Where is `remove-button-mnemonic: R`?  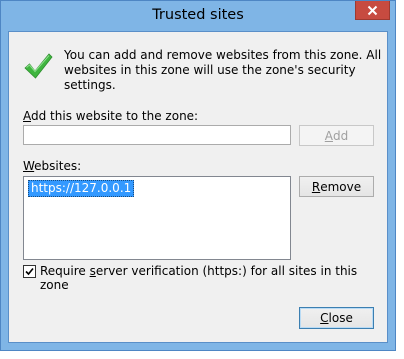
remove-button-mnemonic: R is located at coordinates (316, 186).